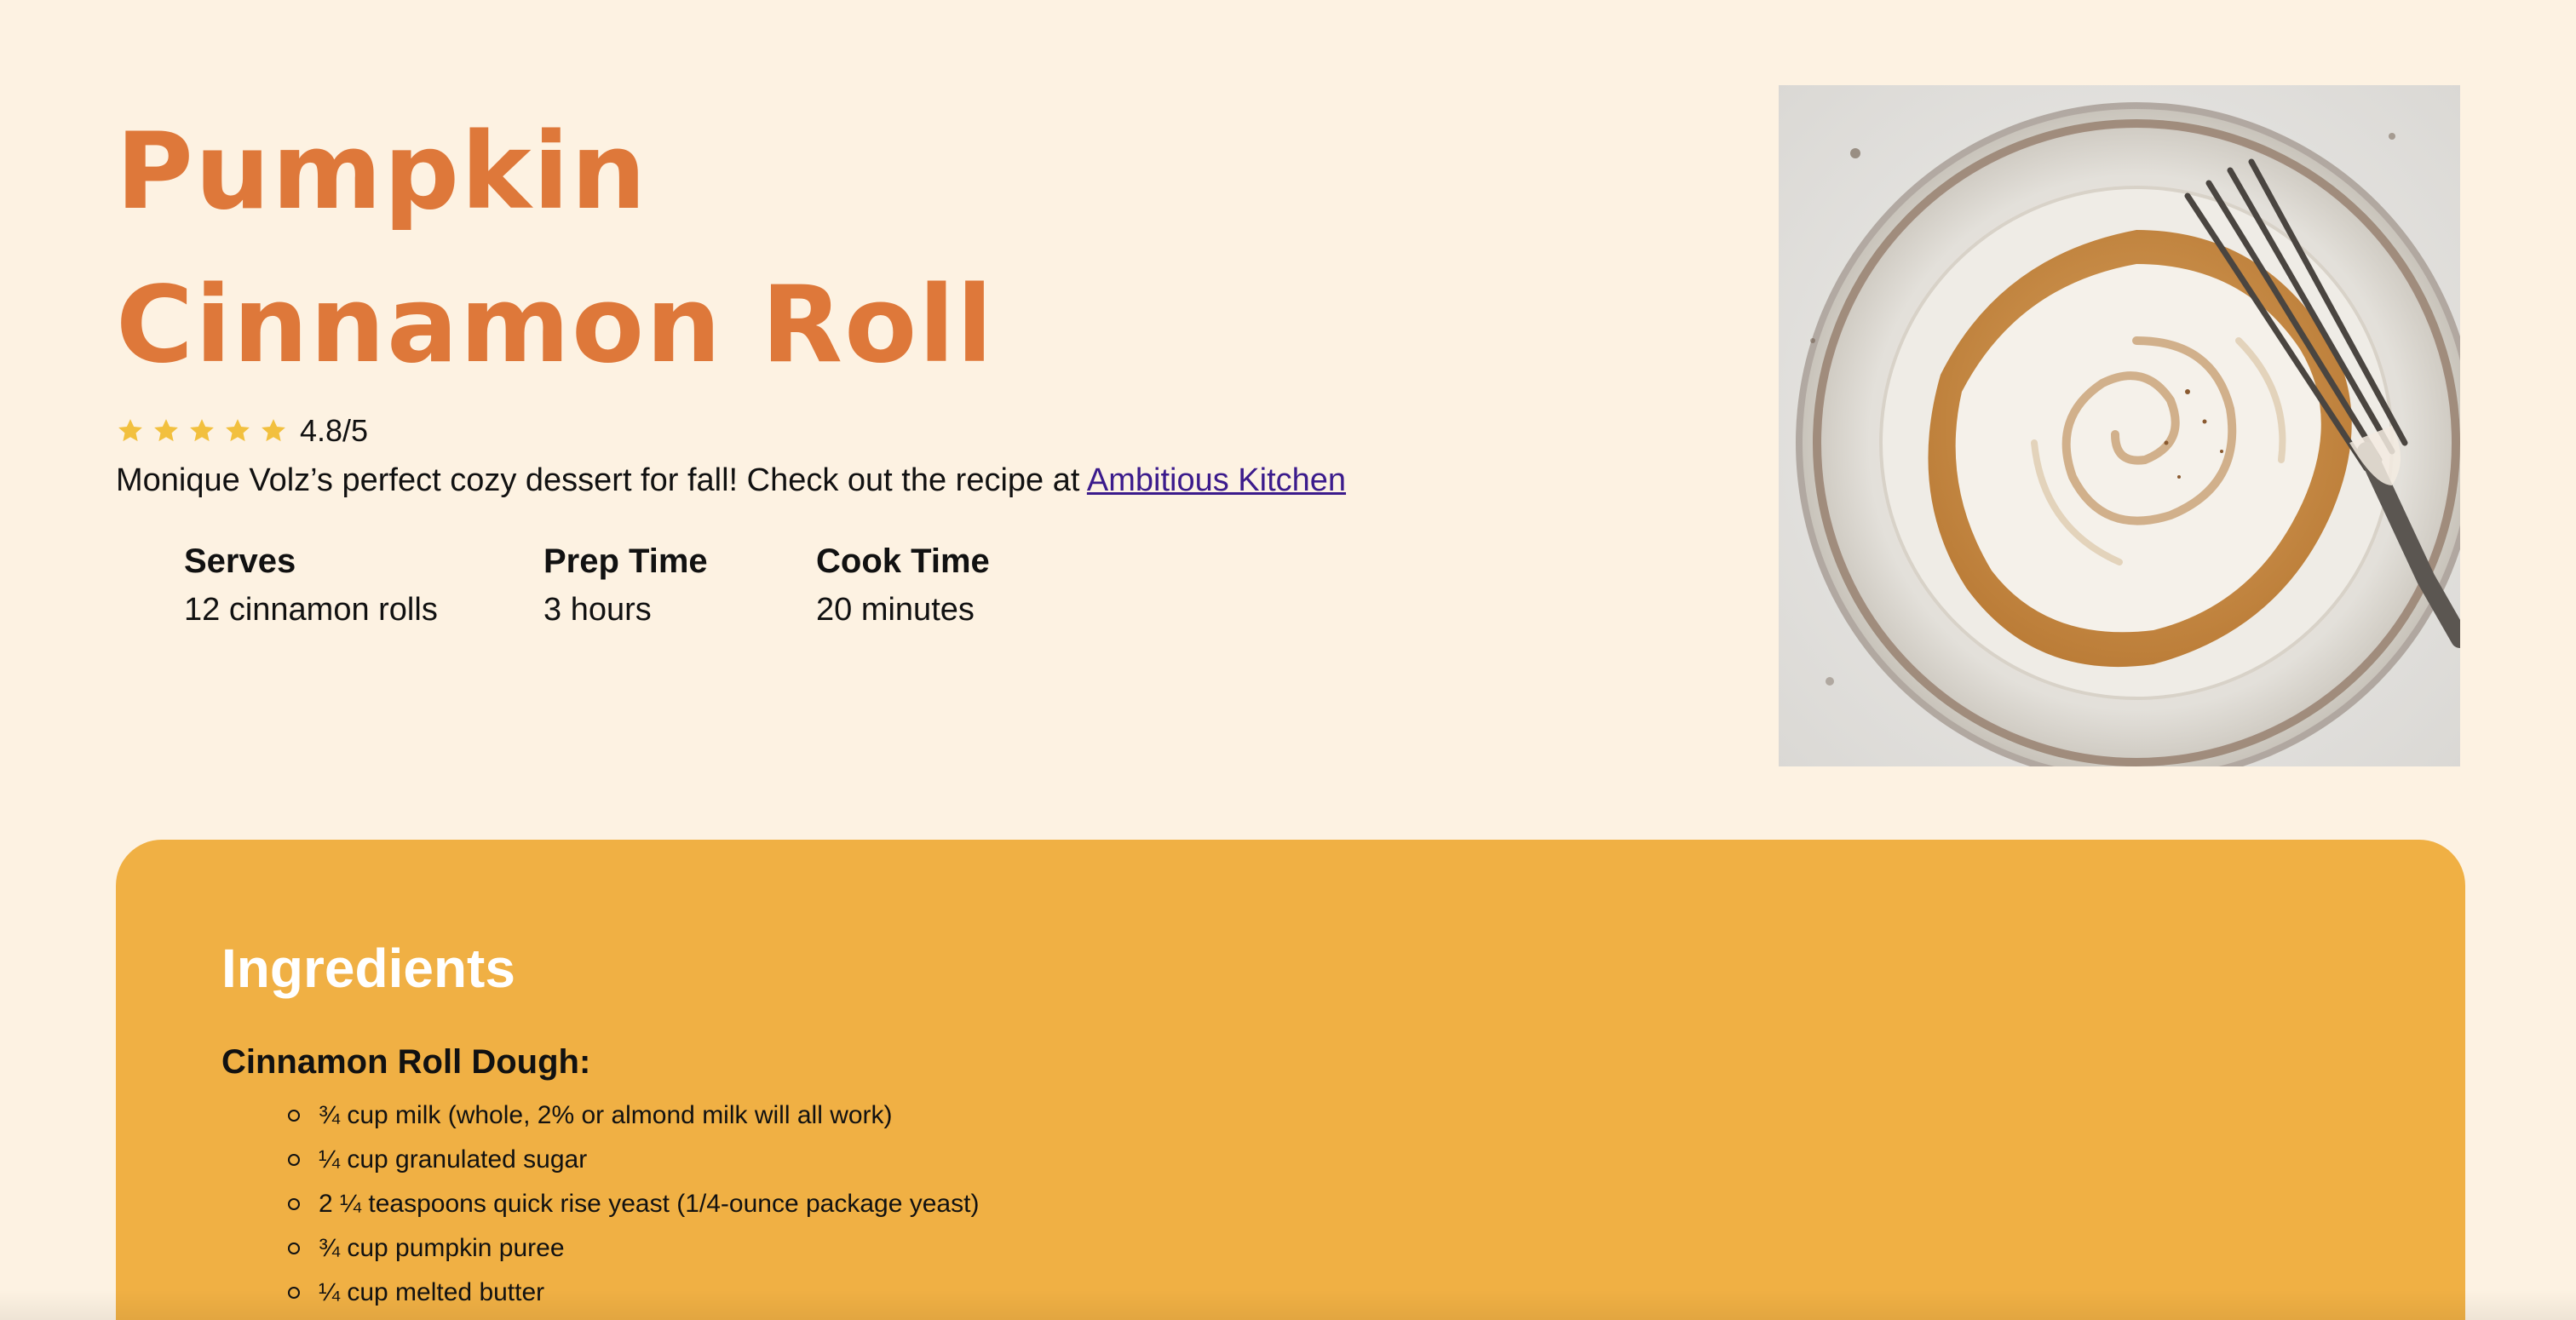 The height and width of the screenshot is (1320, 2576). I want to click on cook-time-value: 20 minutes, so click(896, 610).